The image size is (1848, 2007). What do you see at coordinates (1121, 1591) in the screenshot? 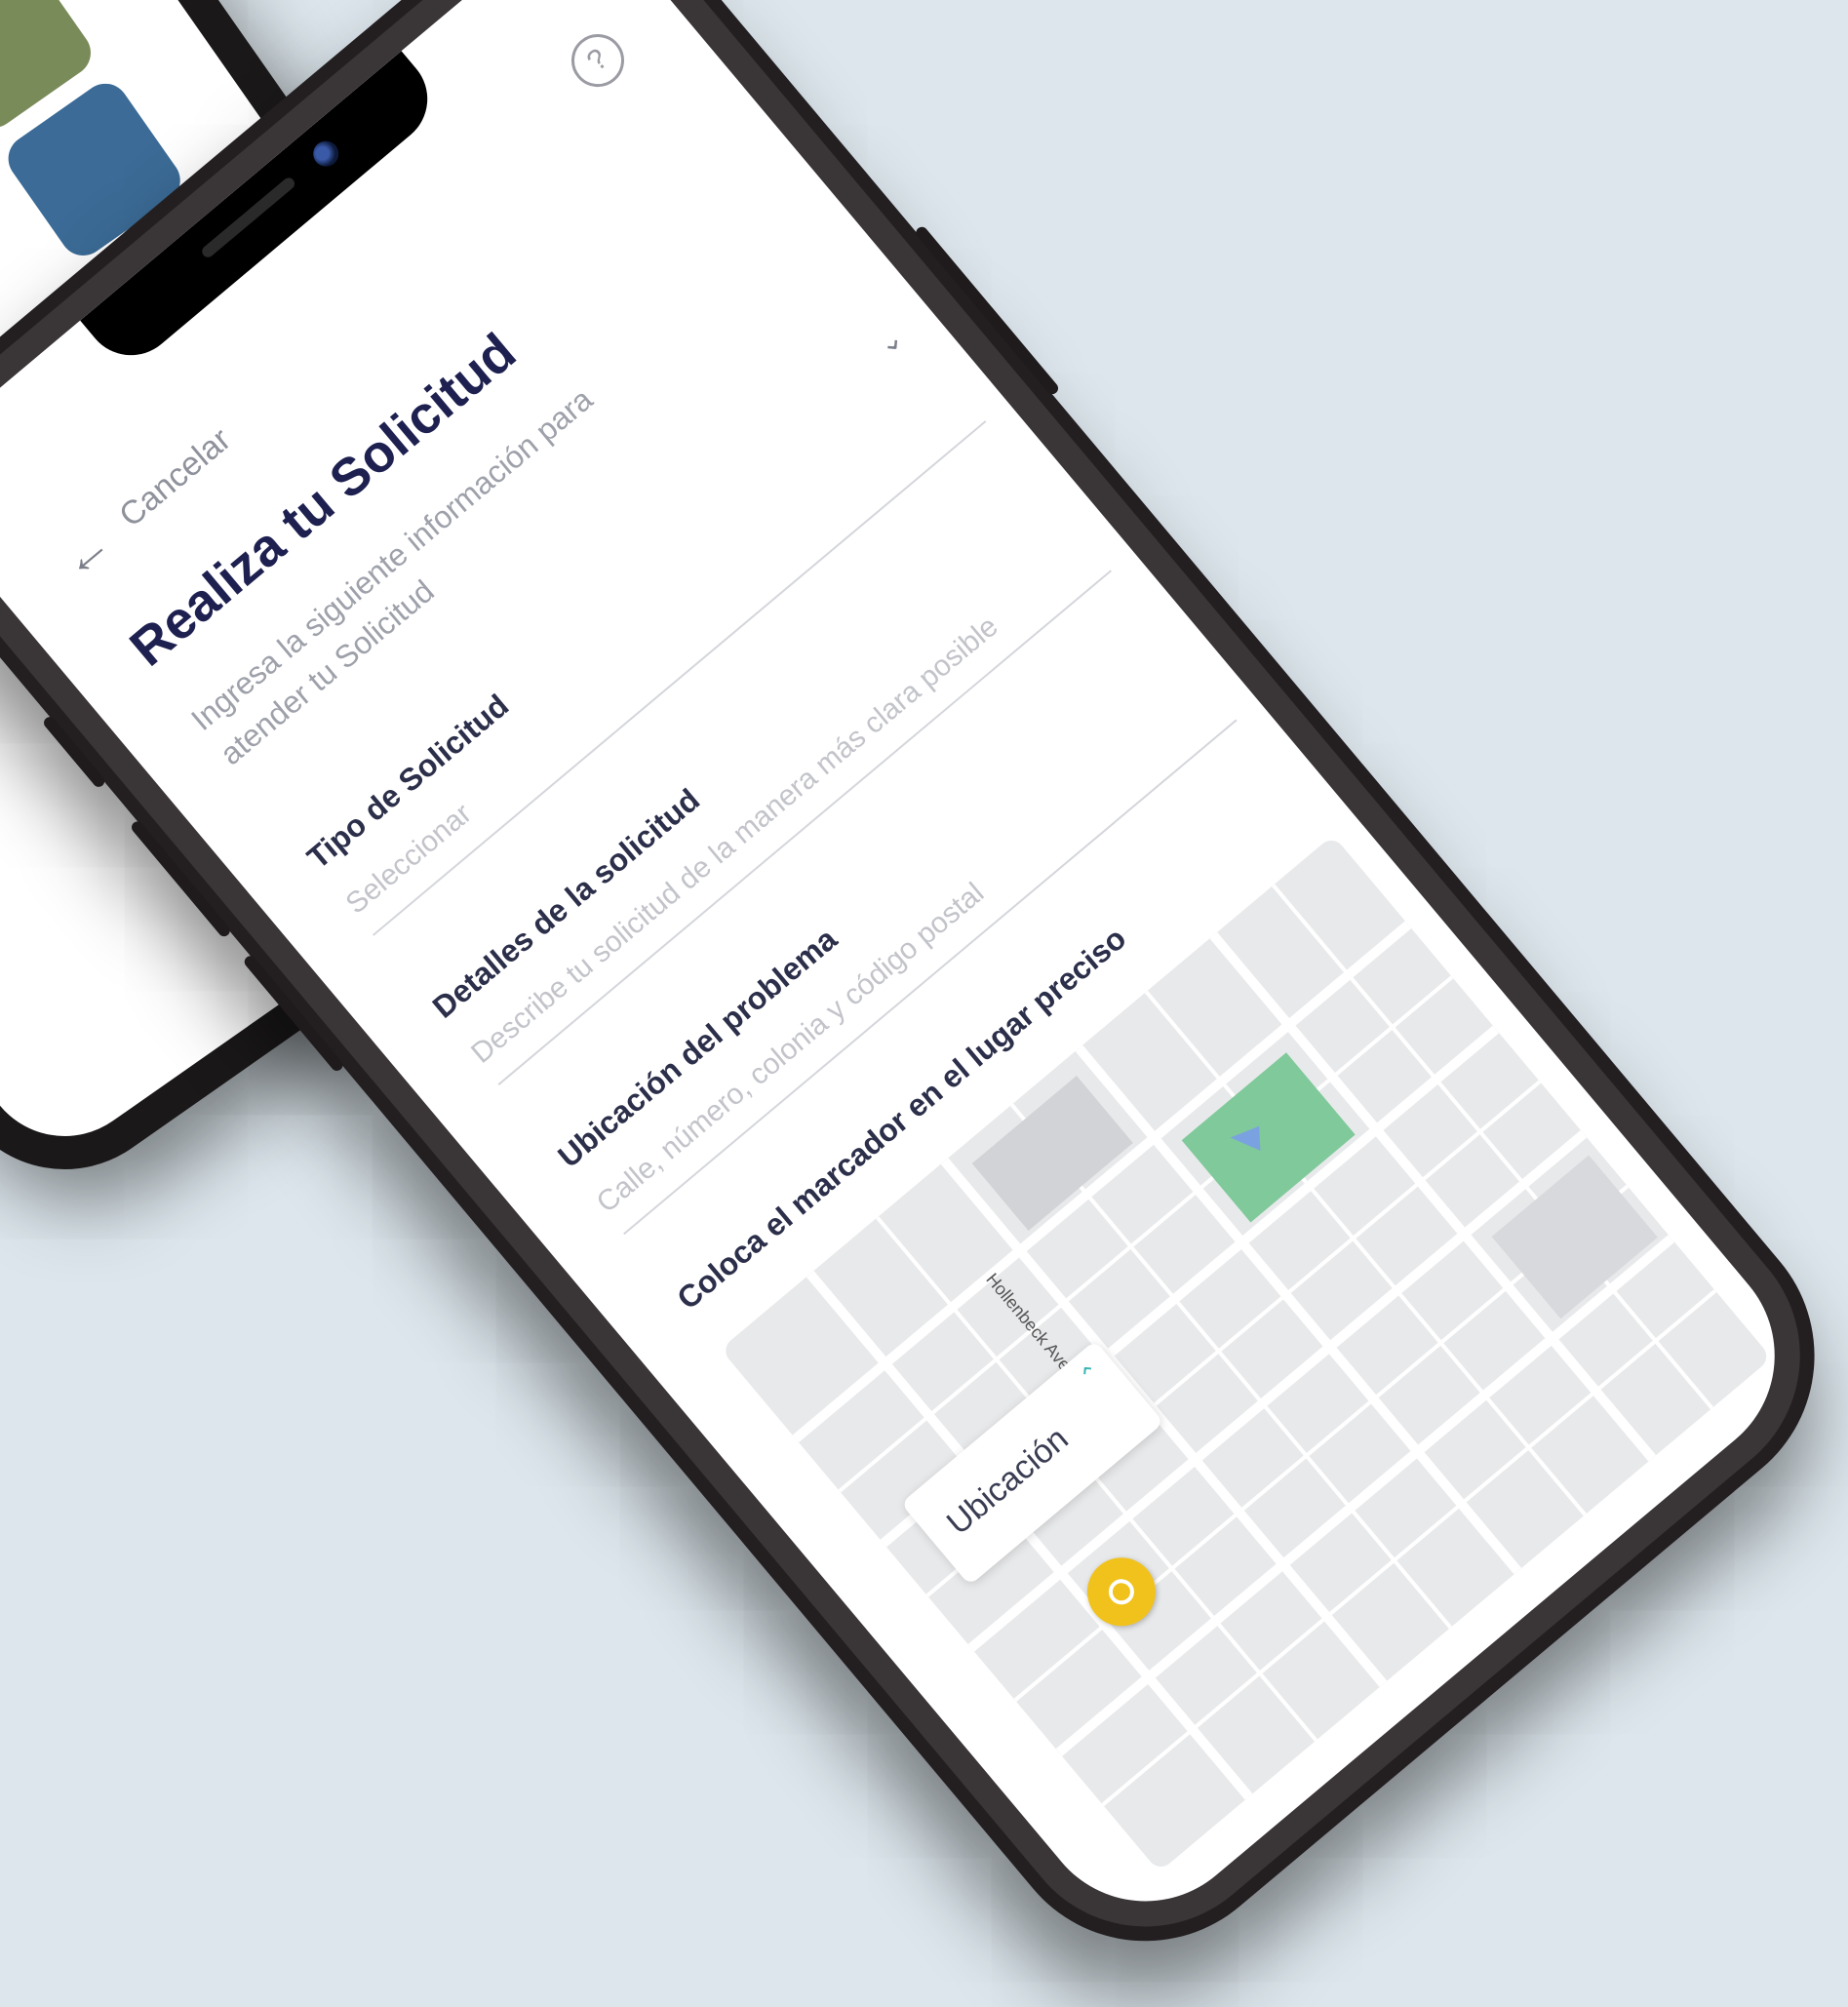
I see `map-pin-center` at bounding box center [1121, 1591].